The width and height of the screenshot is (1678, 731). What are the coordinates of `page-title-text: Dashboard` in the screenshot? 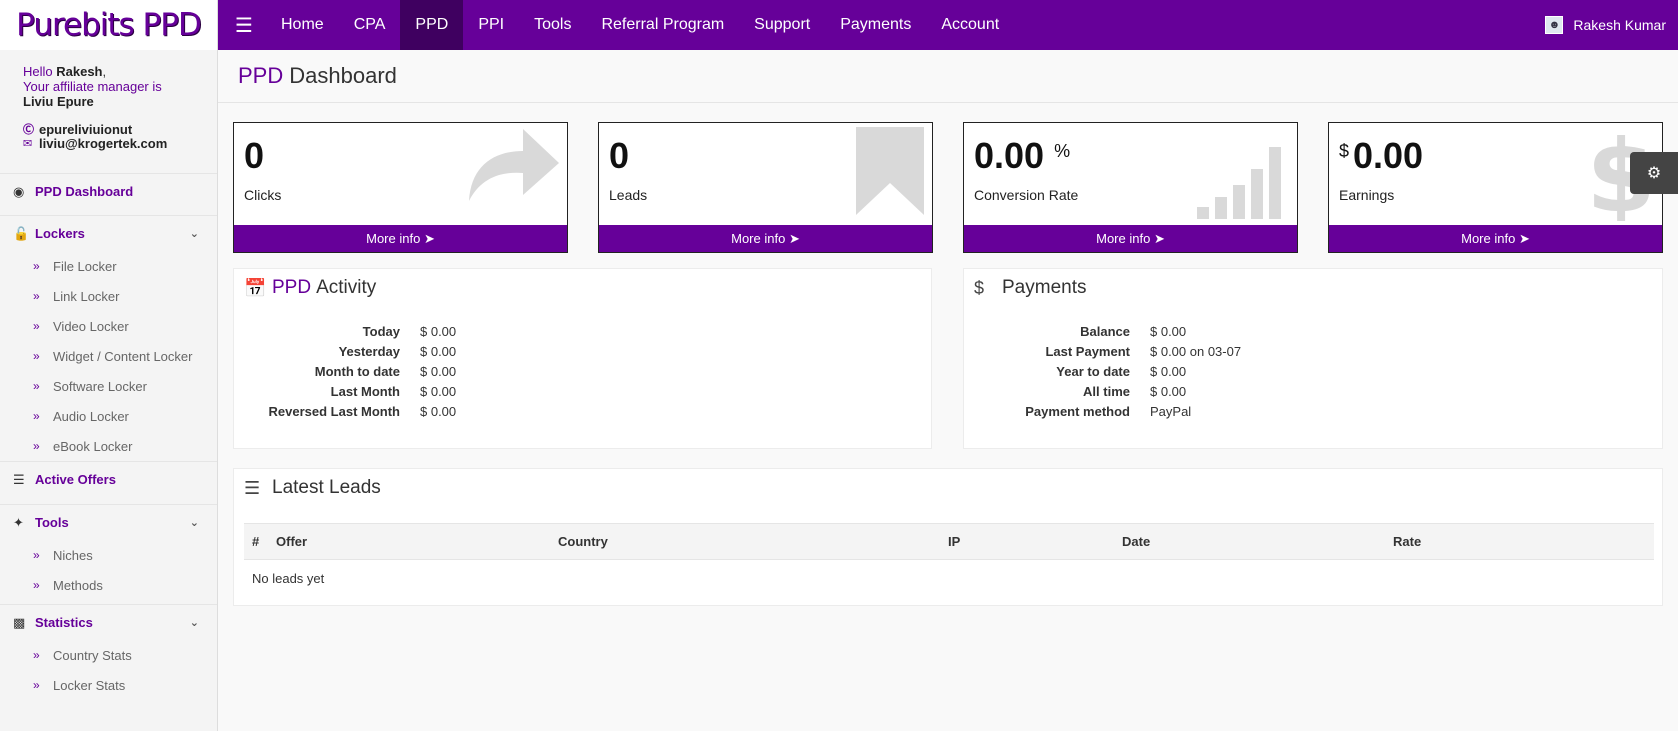 It's located at (343, 75).